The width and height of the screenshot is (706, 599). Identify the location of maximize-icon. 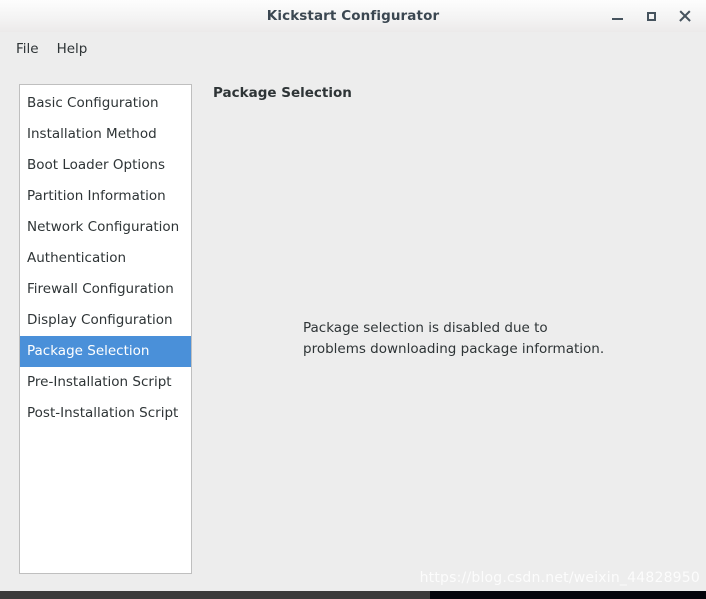
(651, 16).